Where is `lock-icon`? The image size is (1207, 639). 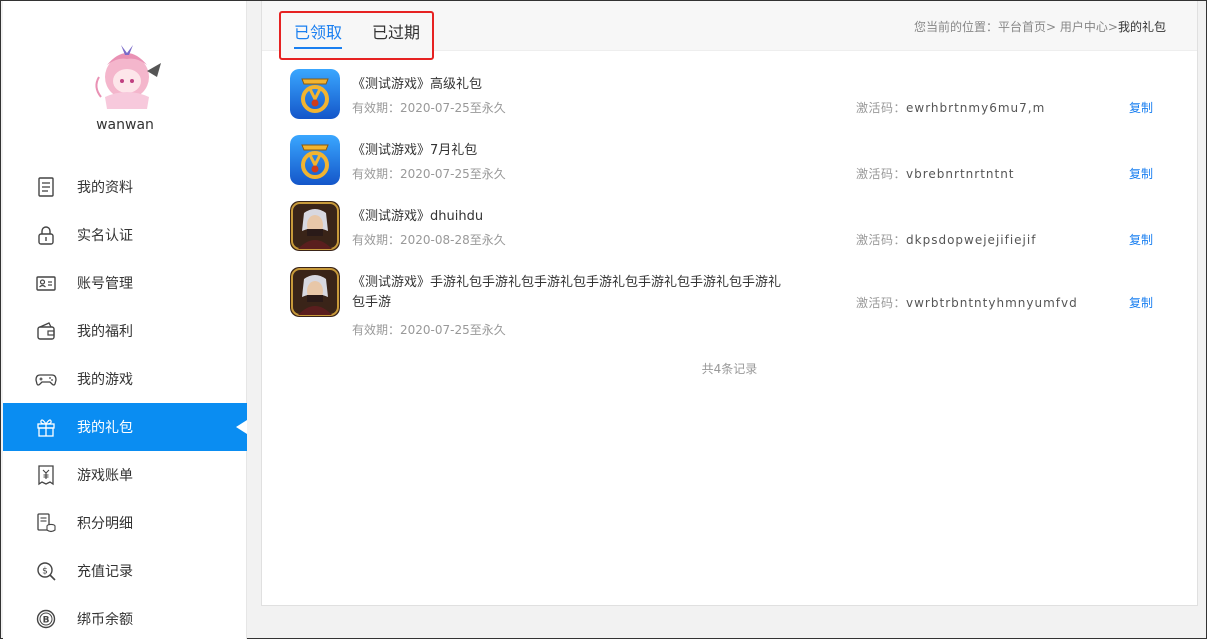
lock-icon is located at coordinates (46, 235).